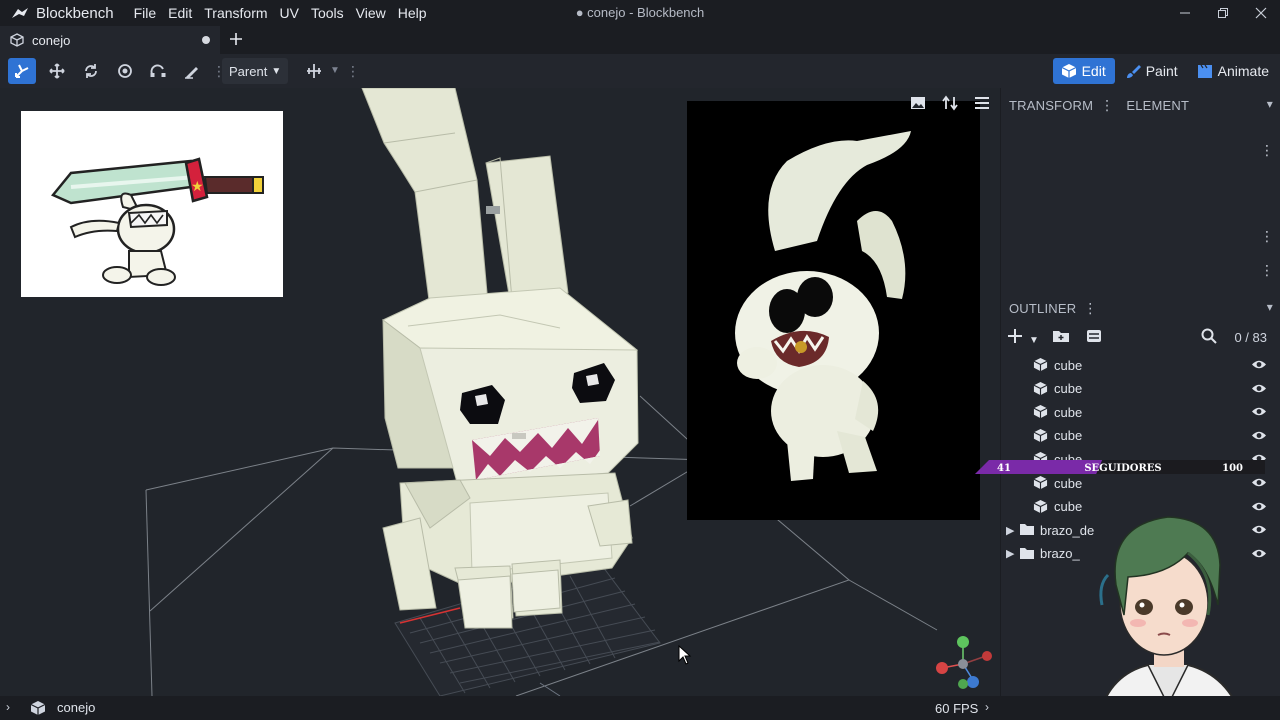 This screenshot has width=1280, height=720. I want to click on followers-current: 41, so click(1004, 468).